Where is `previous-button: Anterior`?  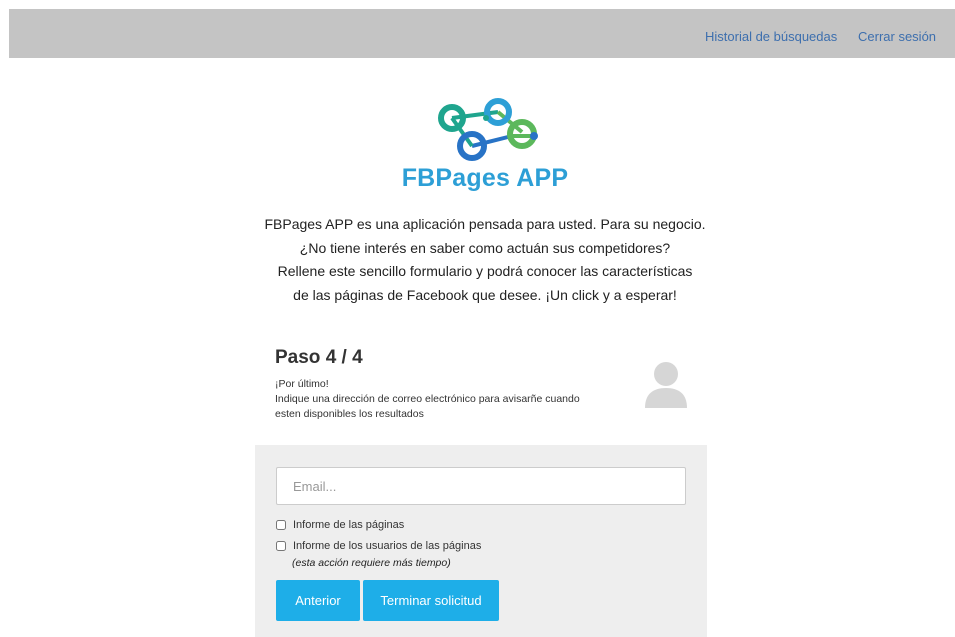
previous-button: Anterior is located at coordinates (318, 600).